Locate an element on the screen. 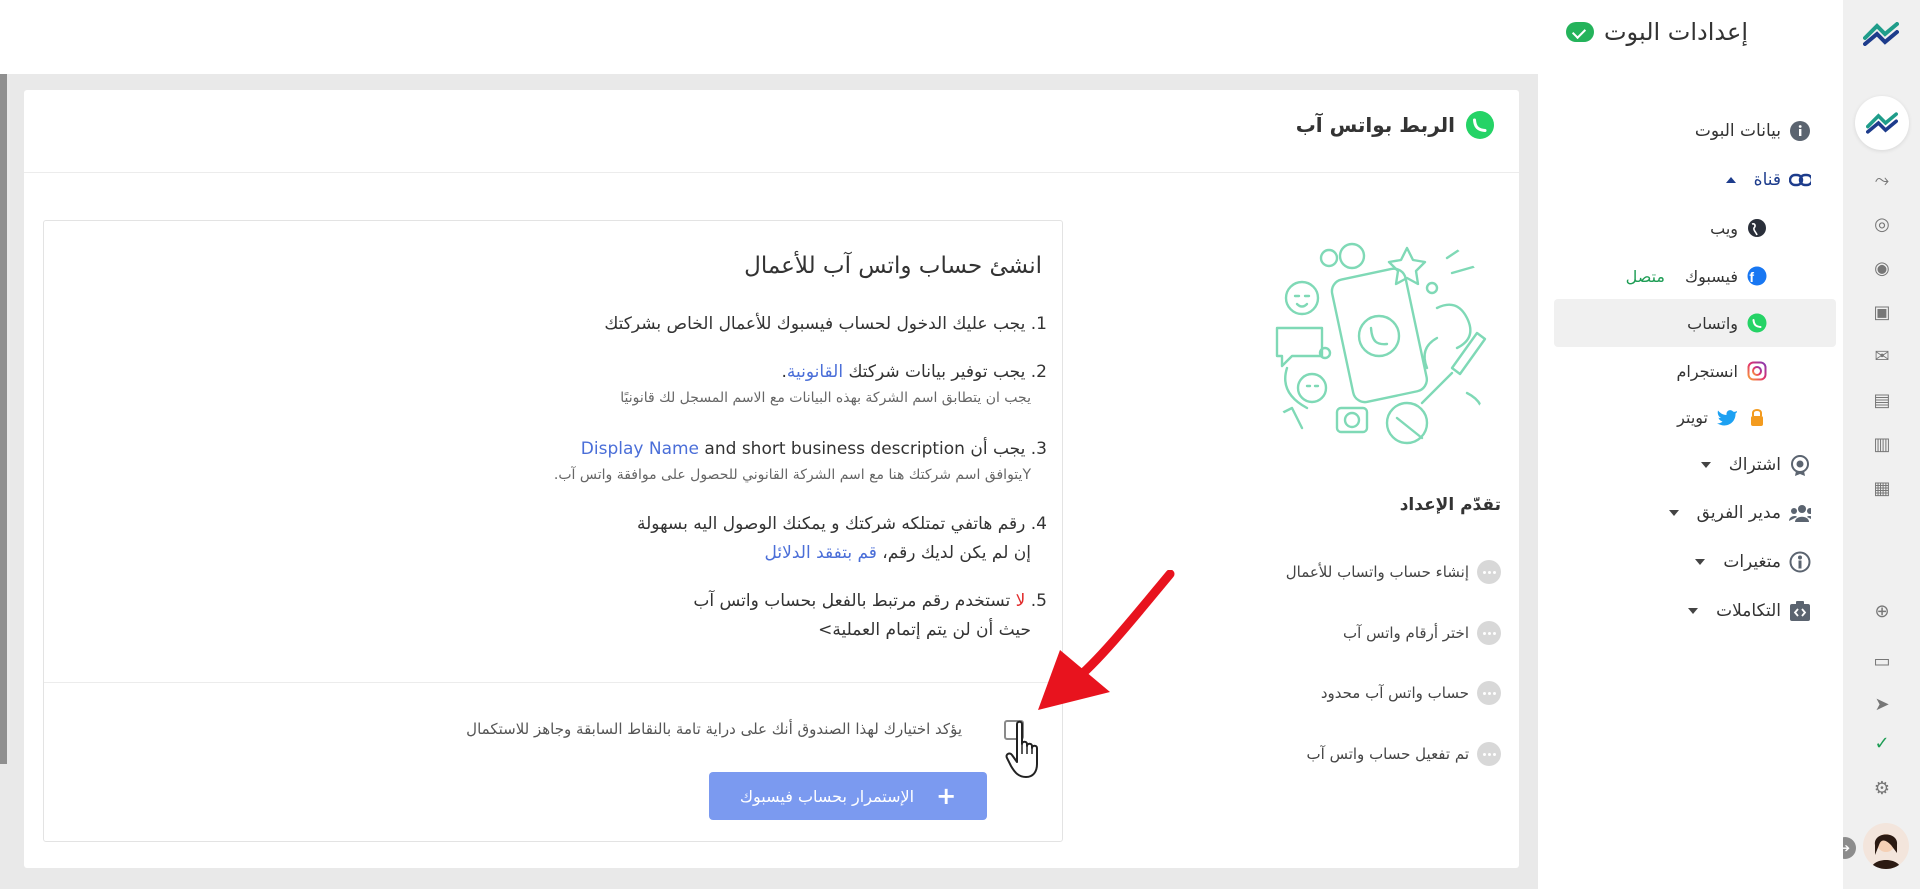 Image resolution: width=1920 pixels, height=889 pixels. forms-icon: ▤ is located at coordinates (1882, 401).